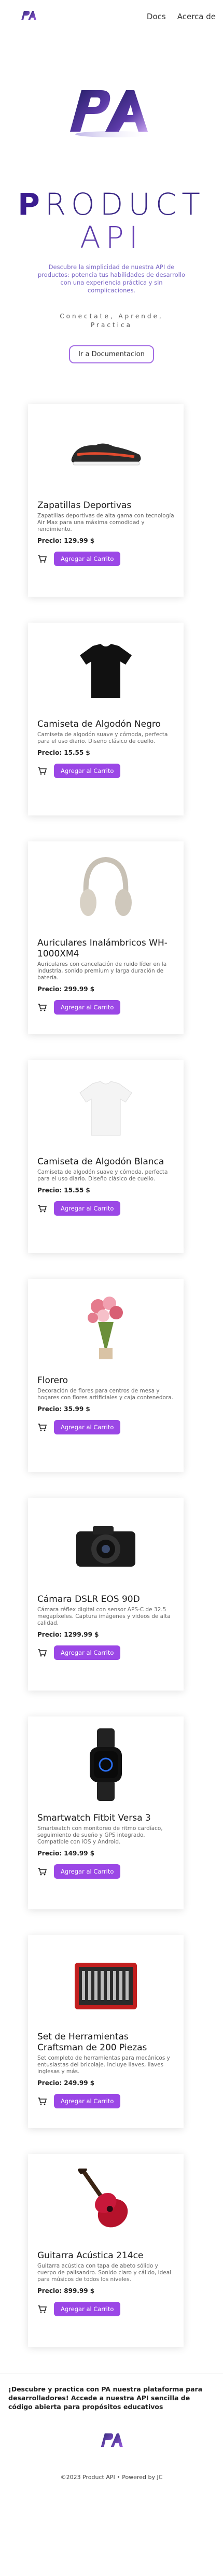 This screenshot has height=2576, width=223. What do you see at coordinates (66, 989) in the screenshot?
I see `product-price: Precio: 299.99 $` at bounding box center [66, 989].